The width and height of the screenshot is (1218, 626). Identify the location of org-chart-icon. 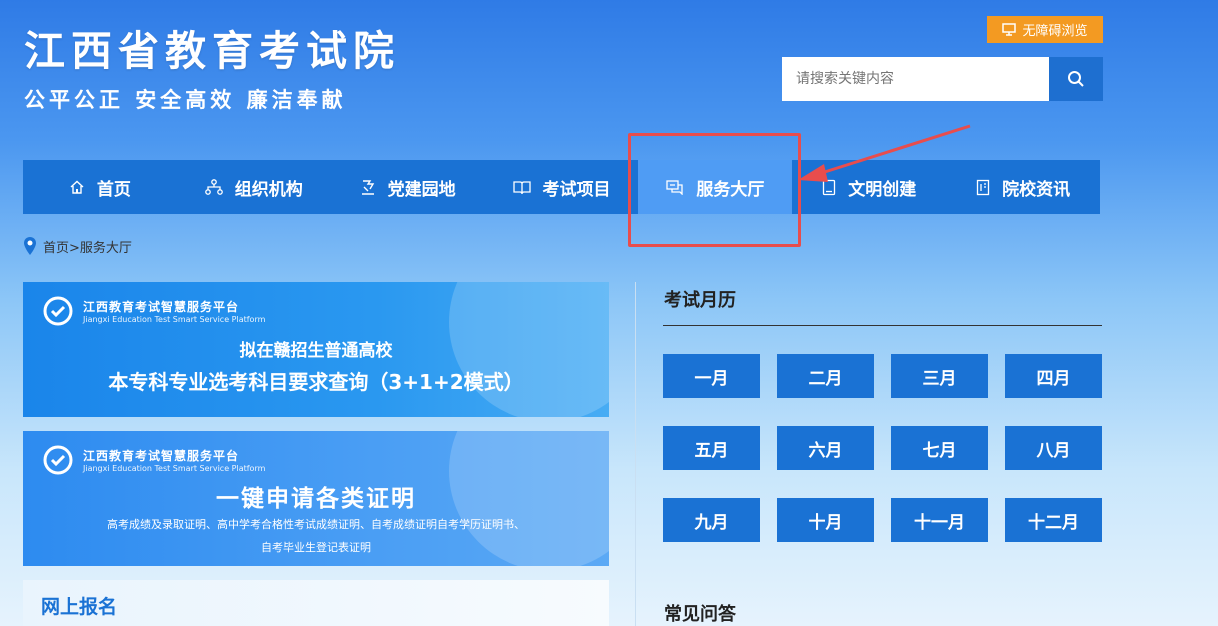
(213, 187).